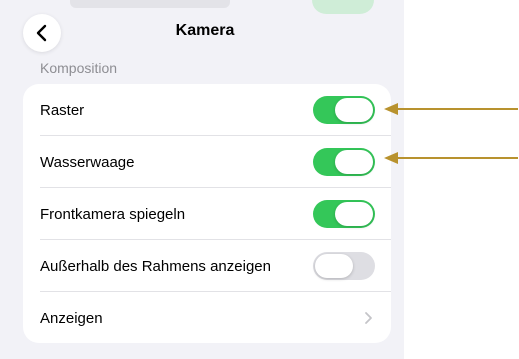  I want to click on scrolled-toggle-remnant, so click(343, 7).